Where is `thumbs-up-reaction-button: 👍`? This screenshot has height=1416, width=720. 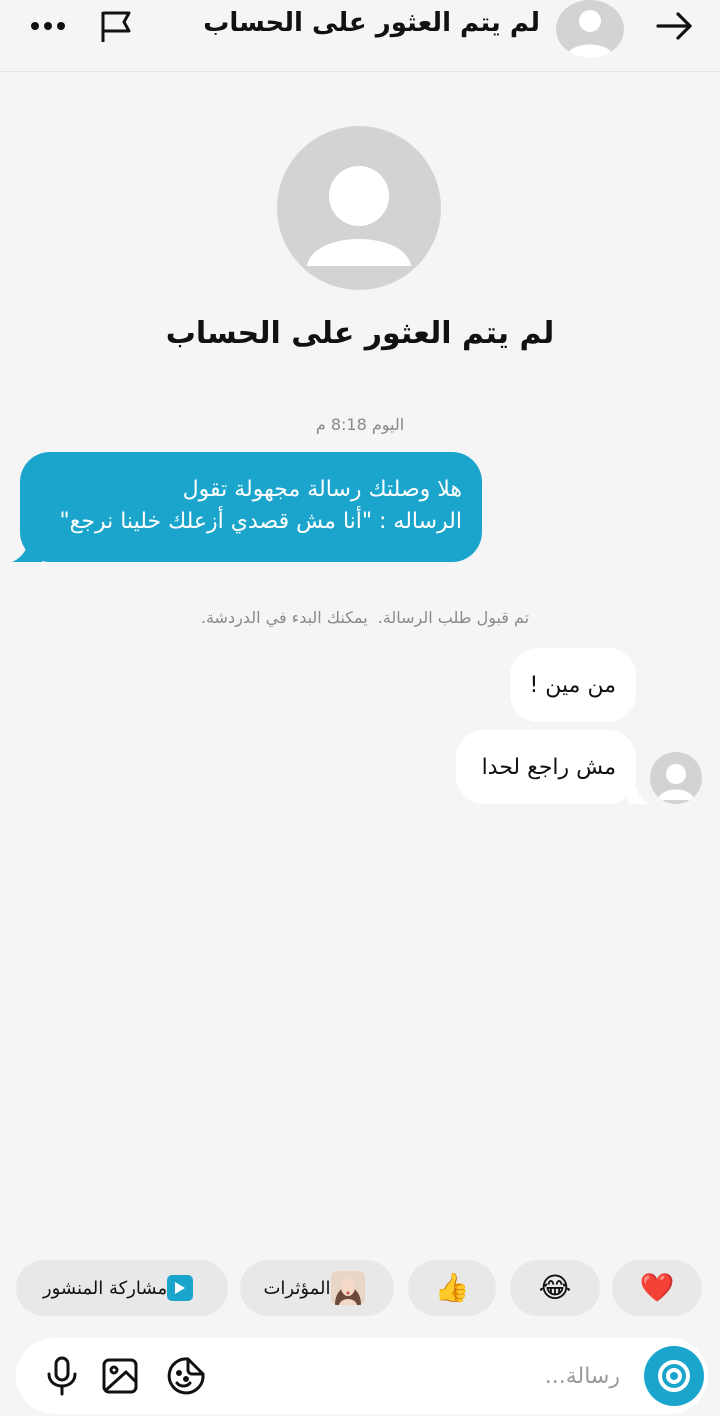
thumbs-up-reaction-button: 👍 is located at coordinates (452, 1288).